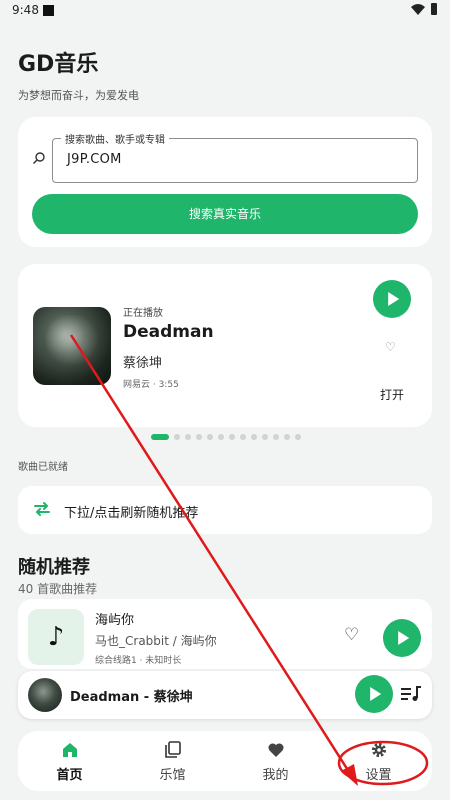  What do you see at coordinates (138, 661) in the screenshot?
I see `song-meta: 综合线路1 · 未知时长` at bounding box center [138, 661].